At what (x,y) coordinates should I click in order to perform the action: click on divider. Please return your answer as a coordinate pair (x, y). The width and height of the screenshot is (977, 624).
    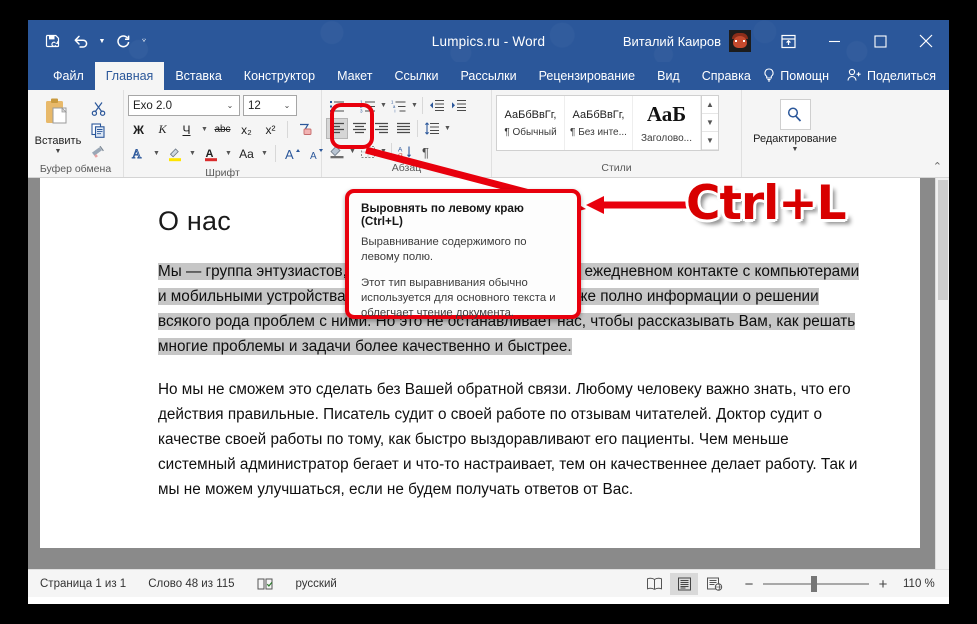
    Looking at the image, I should click on (417, 128).